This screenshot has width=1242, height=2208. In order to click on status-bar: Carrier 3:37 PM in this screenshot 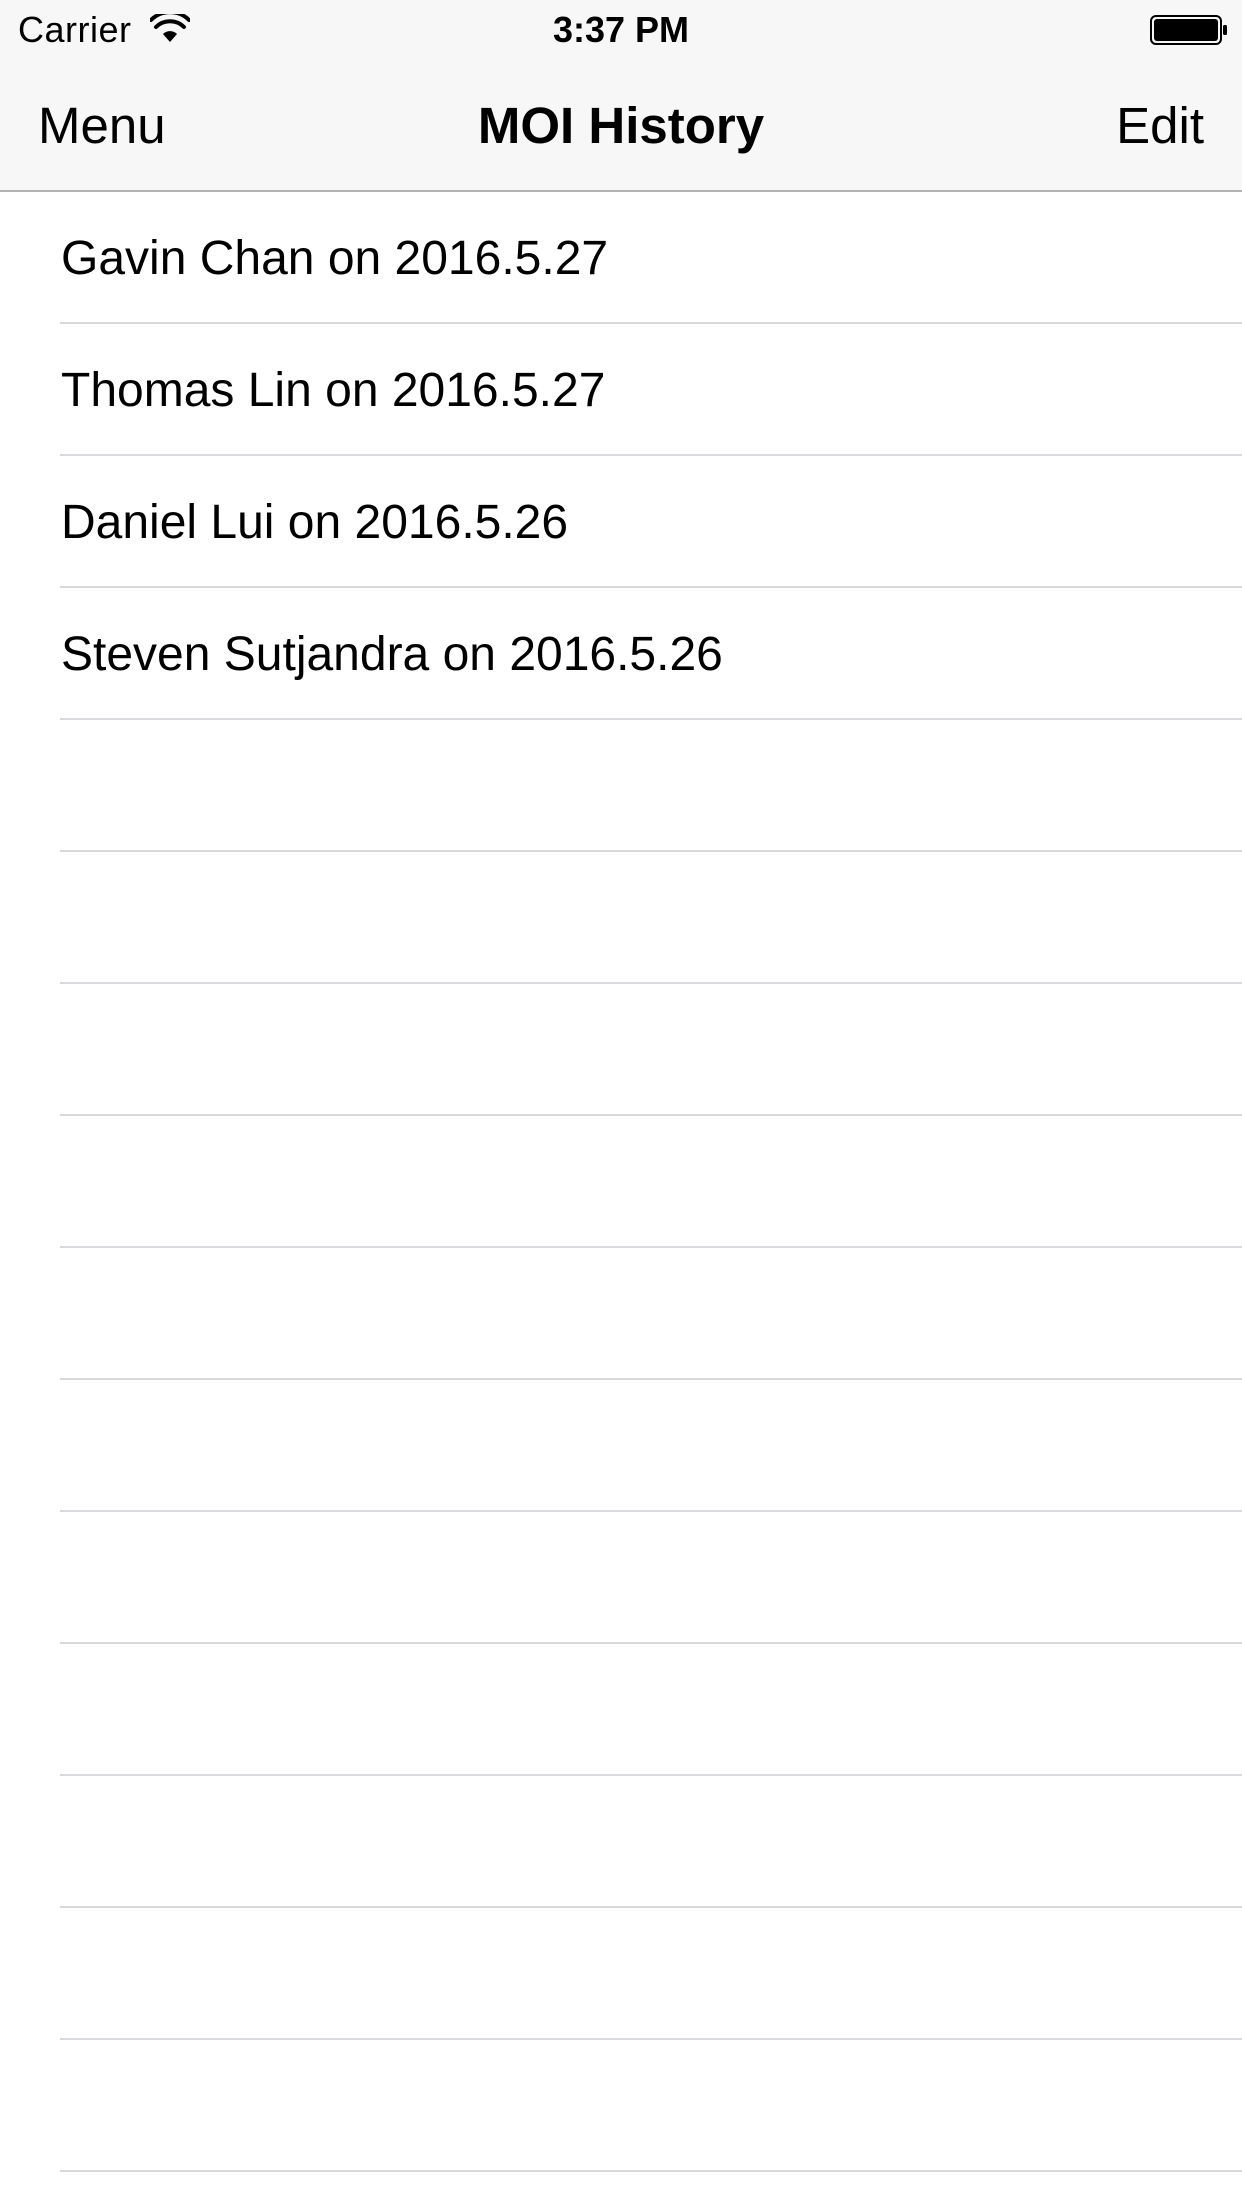, I will do `click(621, 30)`.